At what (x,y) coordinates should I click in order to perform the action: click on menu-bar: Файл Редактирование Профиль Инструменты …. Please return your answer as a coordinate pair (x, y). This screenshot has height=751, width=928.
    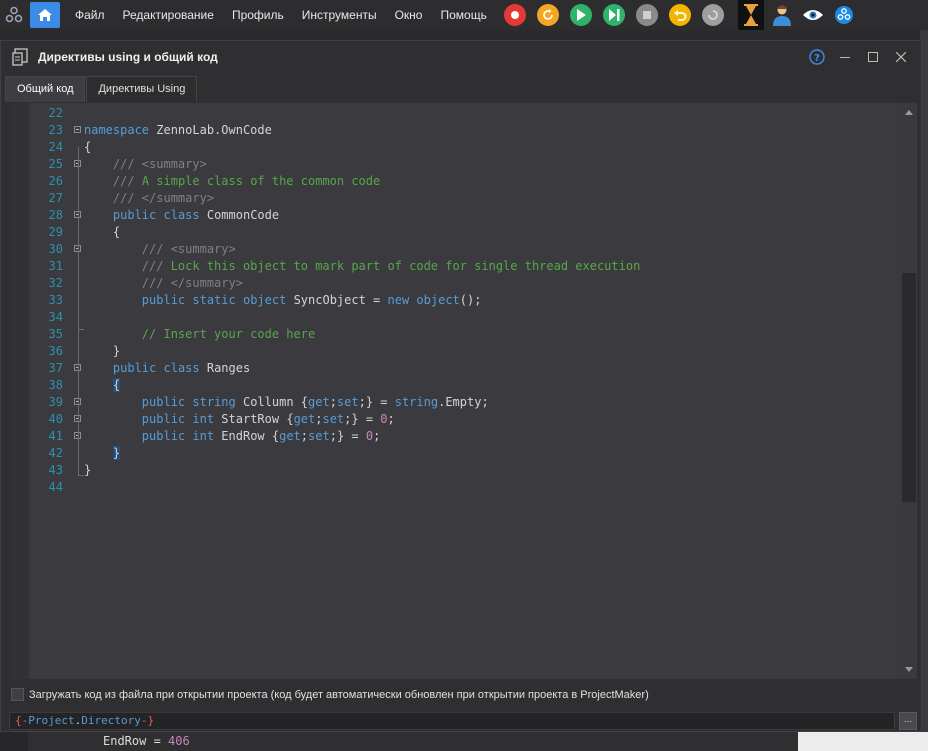
    Looking at the image, I should click on (464, 15).